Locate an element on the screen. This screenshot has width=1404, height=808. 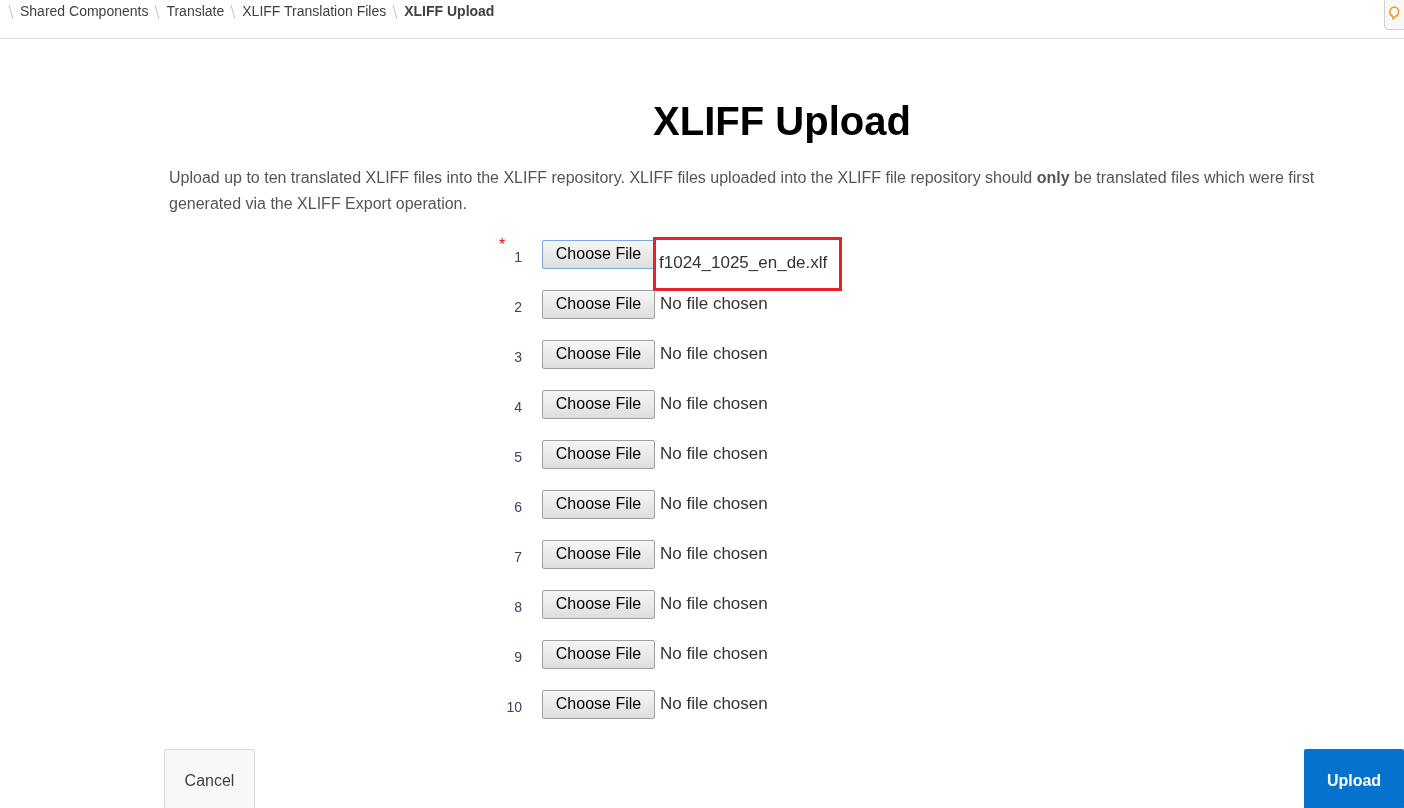
breadcrumb-link: XLIFF Upload is located at coordinates (449, 11).